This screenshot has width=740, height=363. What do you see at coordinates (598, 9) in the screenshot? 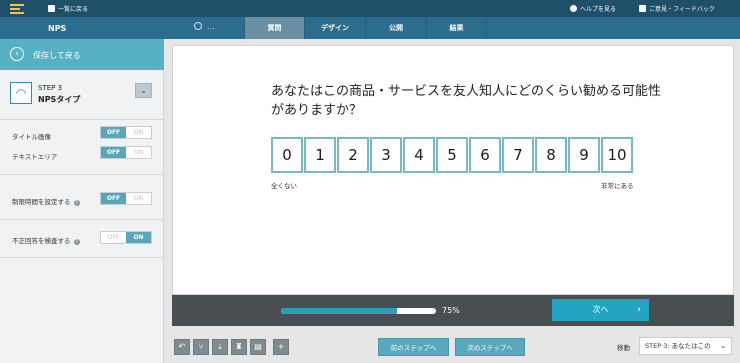
I see `help-label: ヘルプを見る` at bounding box center [598, 9].